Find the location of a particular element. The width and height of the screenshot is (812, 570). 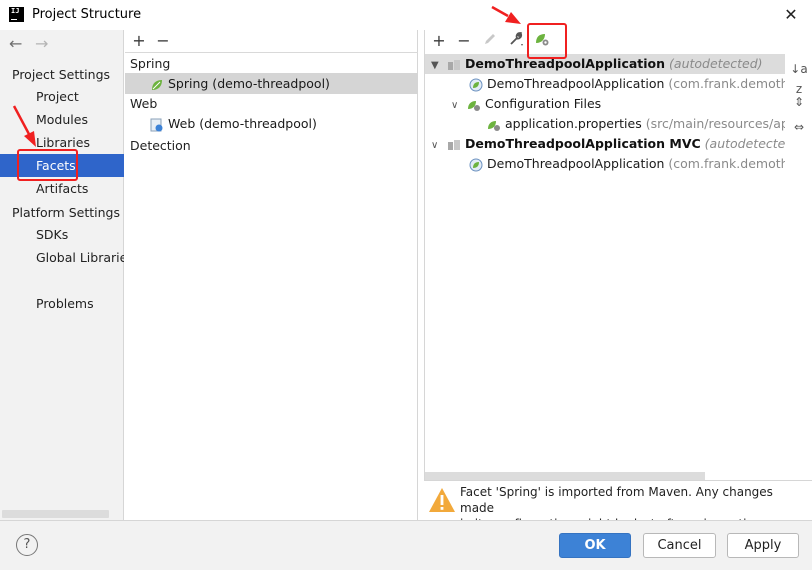

arrow-to-spring-config is located at coordinates (506, 14).